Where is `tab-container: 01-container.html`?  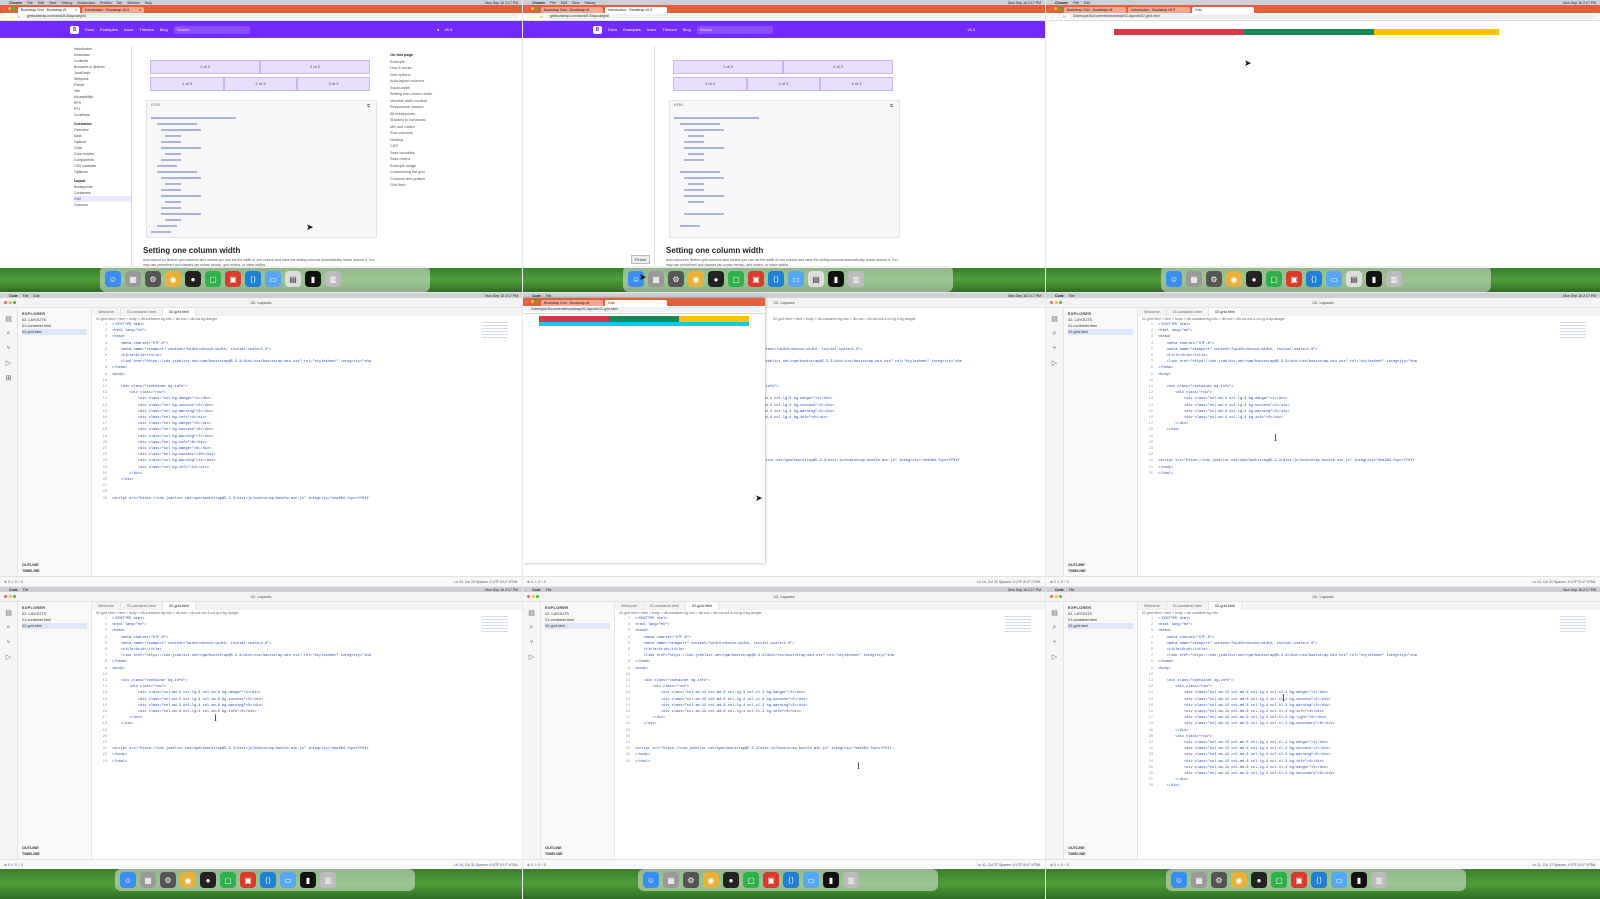
tab-container: 01-container.html is located at coordinates (142, 312).